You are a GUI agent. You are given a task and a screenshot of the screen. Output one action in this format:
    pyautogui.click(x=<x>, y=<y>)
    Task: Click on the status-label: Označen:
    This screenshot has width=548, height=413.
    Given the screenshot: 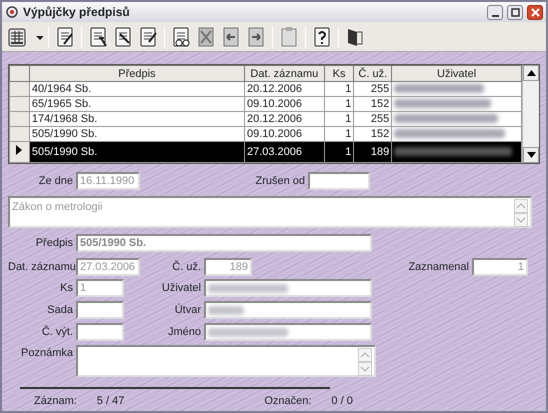 What is the action you would take?
    pyautogui.click(x=288, y=401)
    